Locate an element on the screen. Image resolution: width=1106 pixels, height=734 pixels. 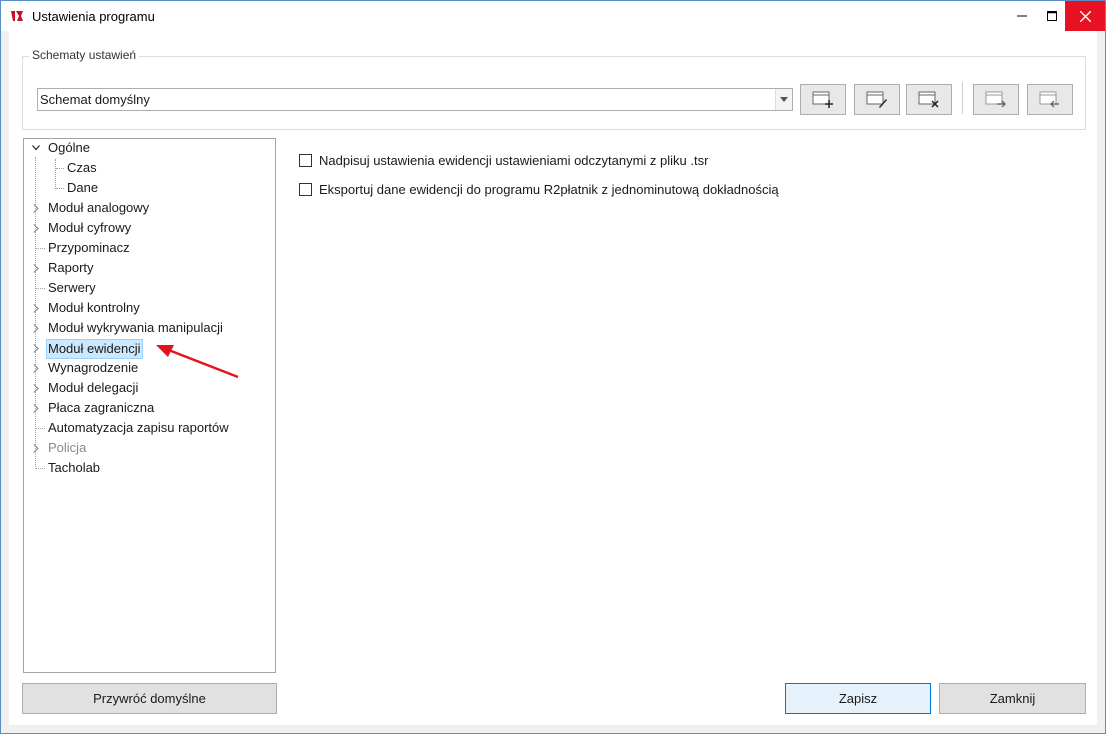
tree-item: Moduł wykrywania manipulacji is located at coordinates (148, 328).